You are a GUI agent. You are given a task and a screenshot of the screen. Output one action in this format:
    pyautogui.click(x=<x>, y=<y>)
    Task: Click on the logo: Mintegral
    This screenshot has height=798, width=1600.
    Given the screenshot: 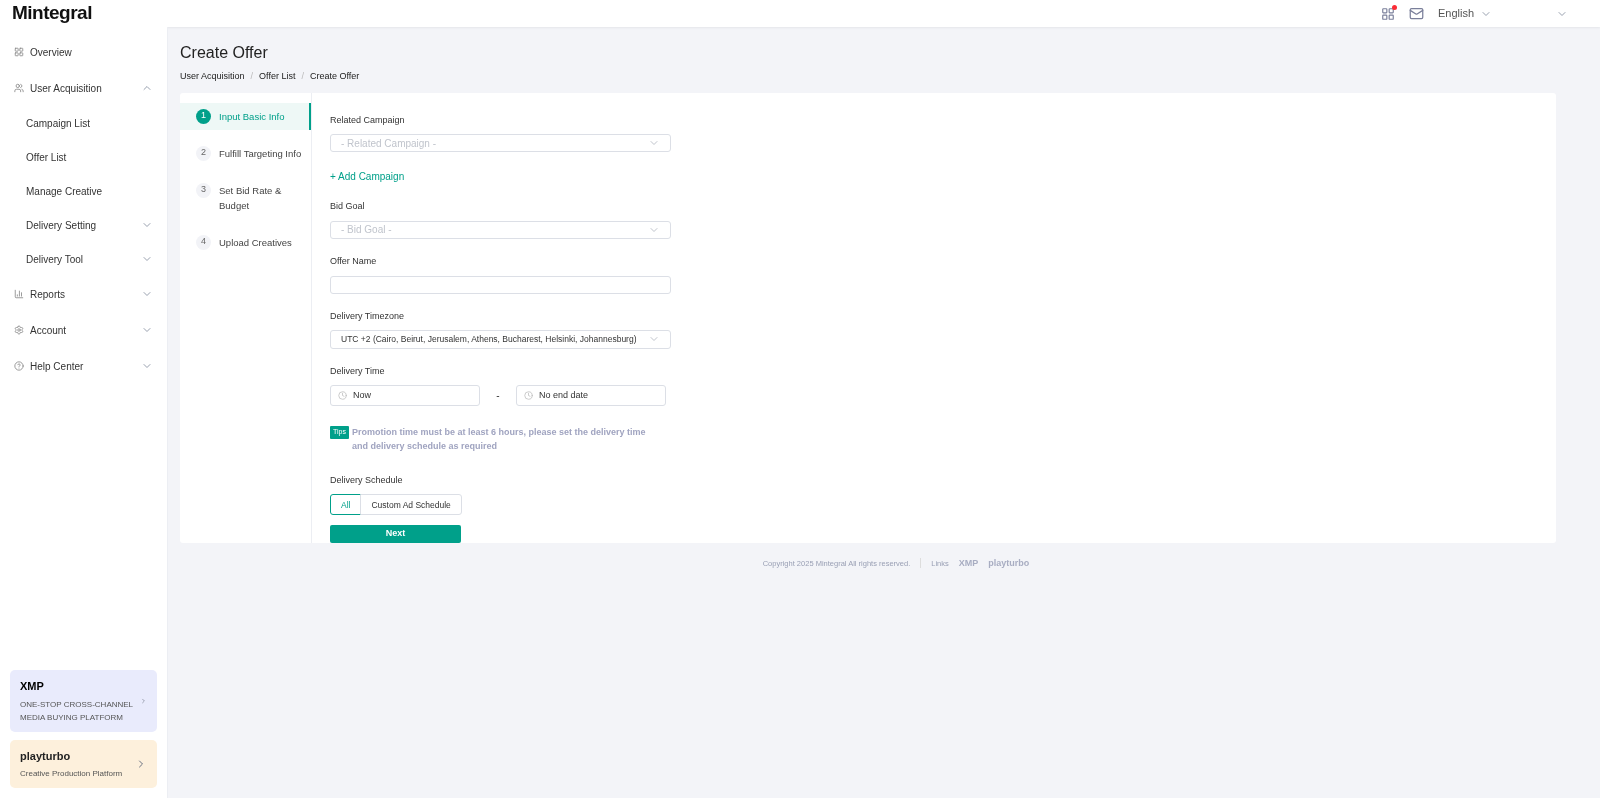 What is the action you would take?
    pyautogui.click(x=52, y=14)
    